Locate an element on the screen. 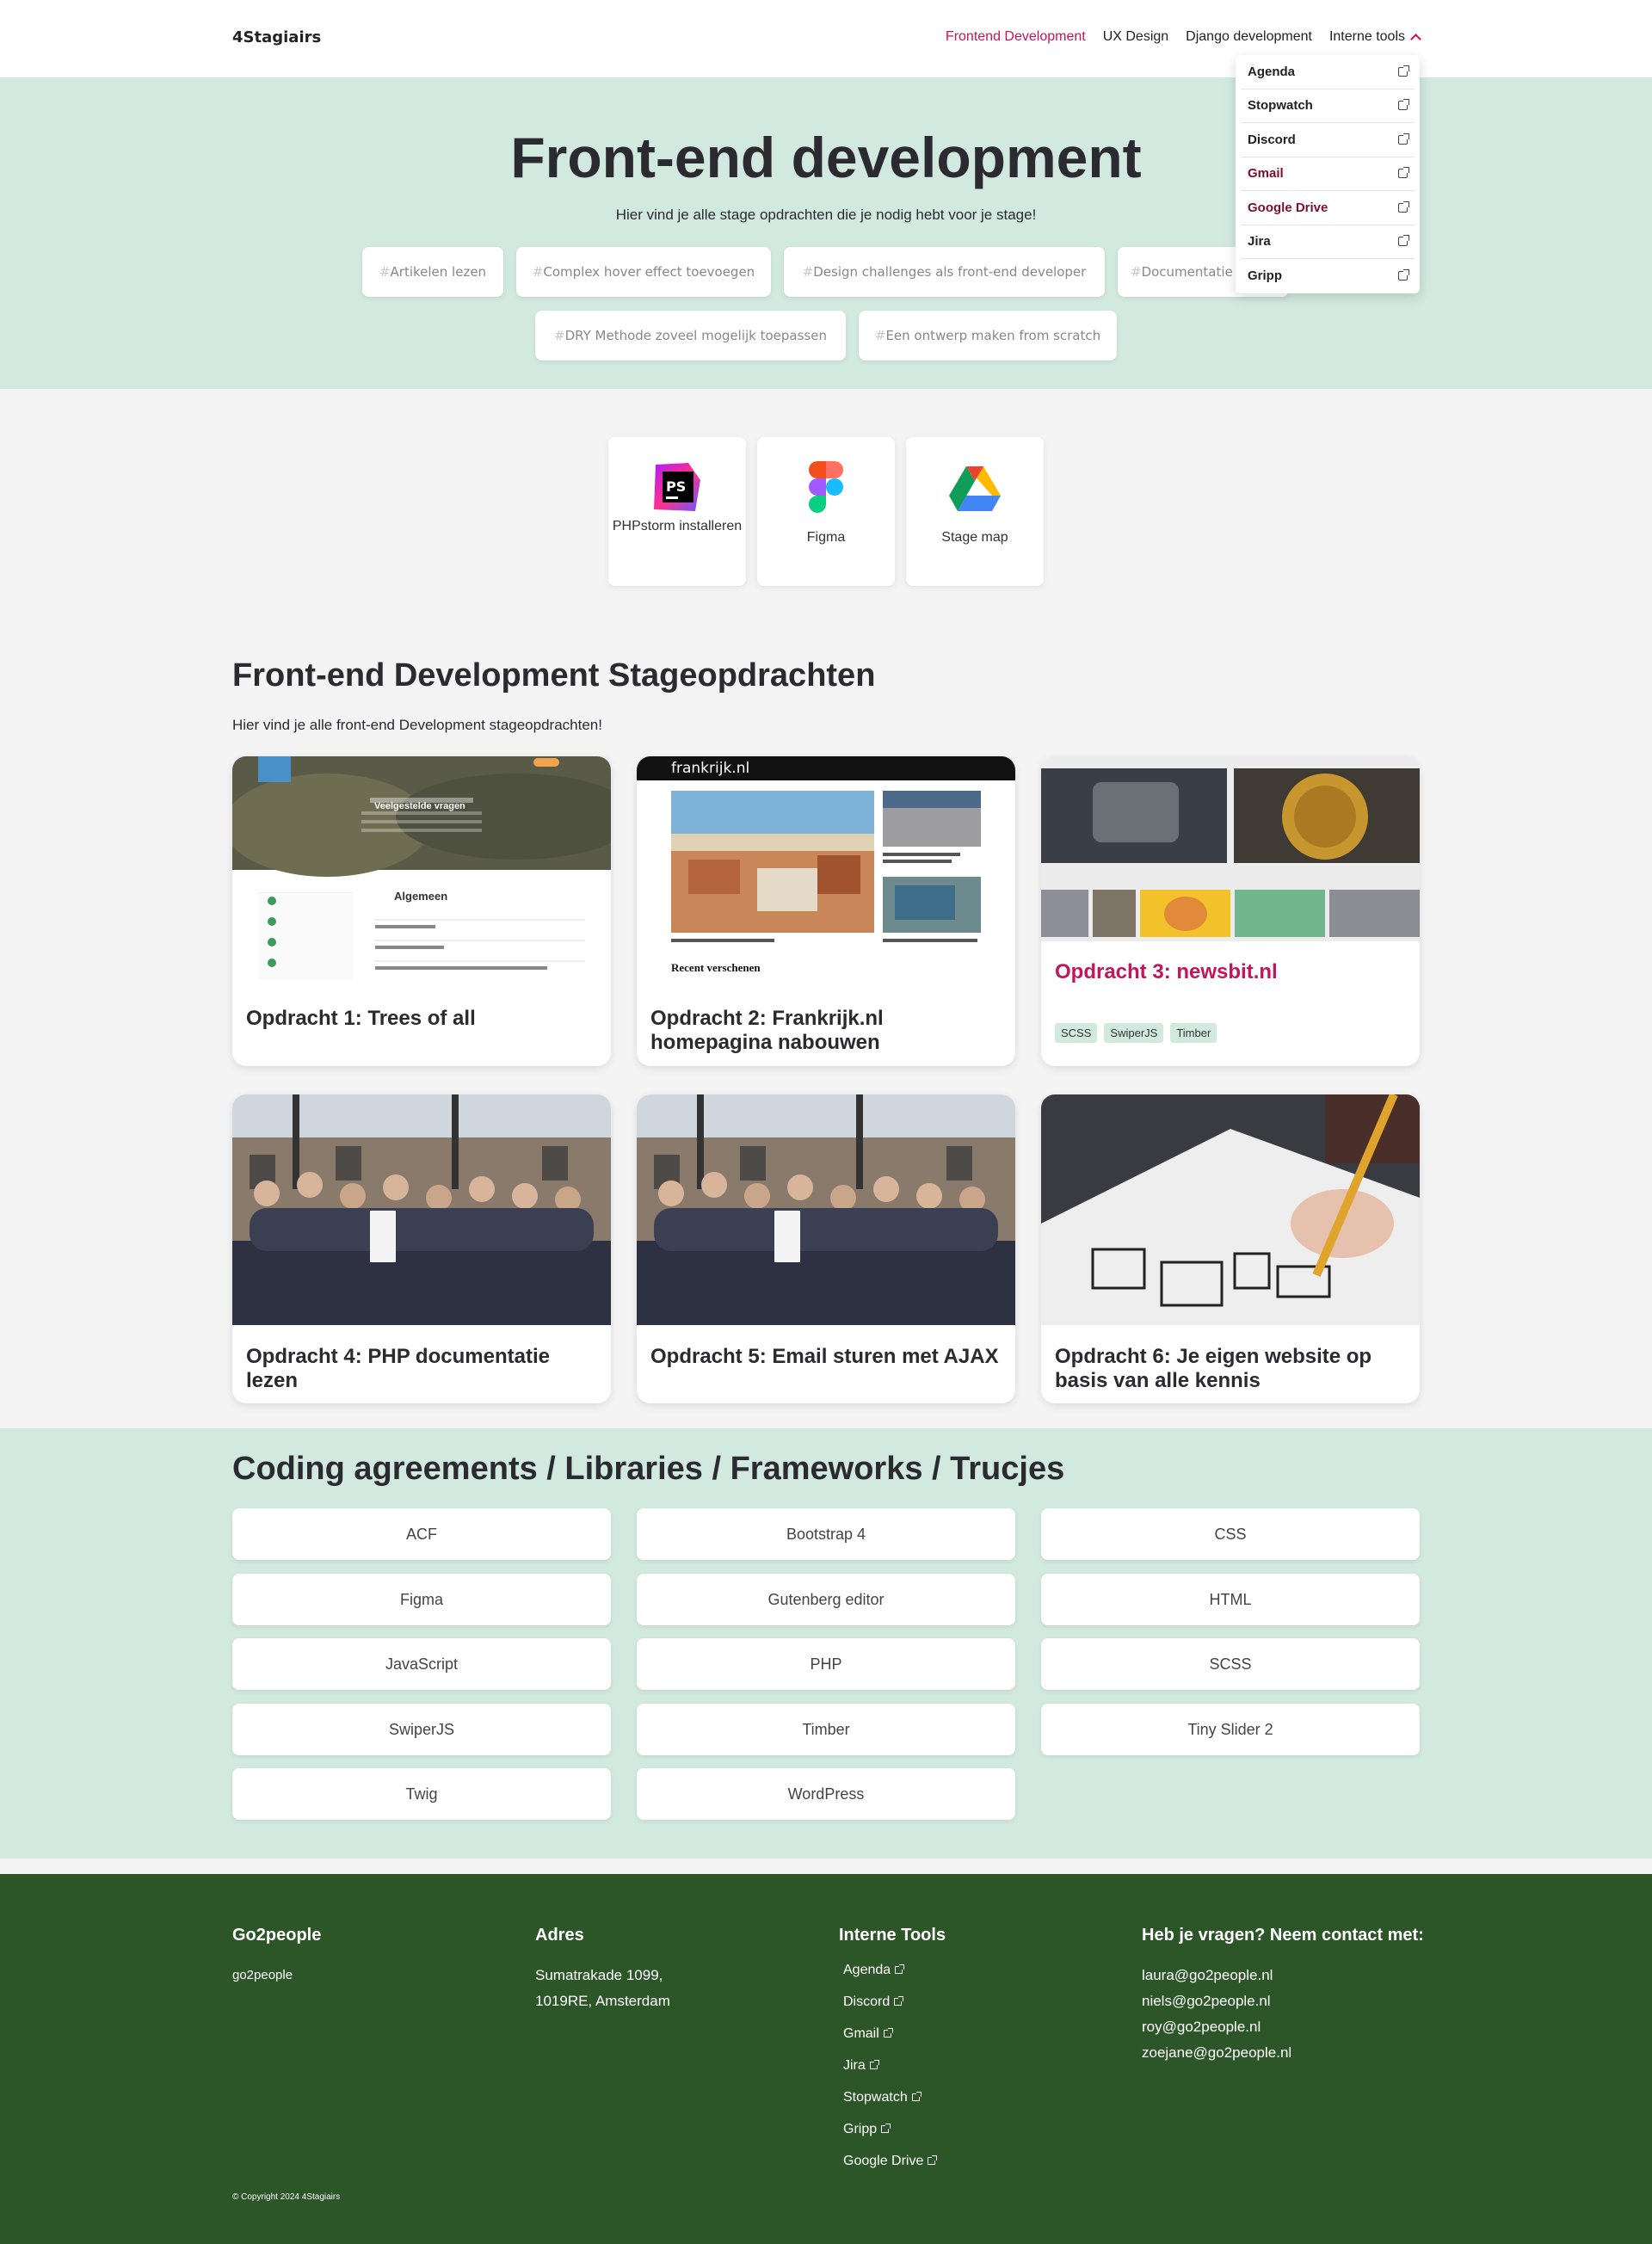 The image size is (1652, 2244). dropdown-item-google-drive: Google Drive is located at coordinates (1328, 208).